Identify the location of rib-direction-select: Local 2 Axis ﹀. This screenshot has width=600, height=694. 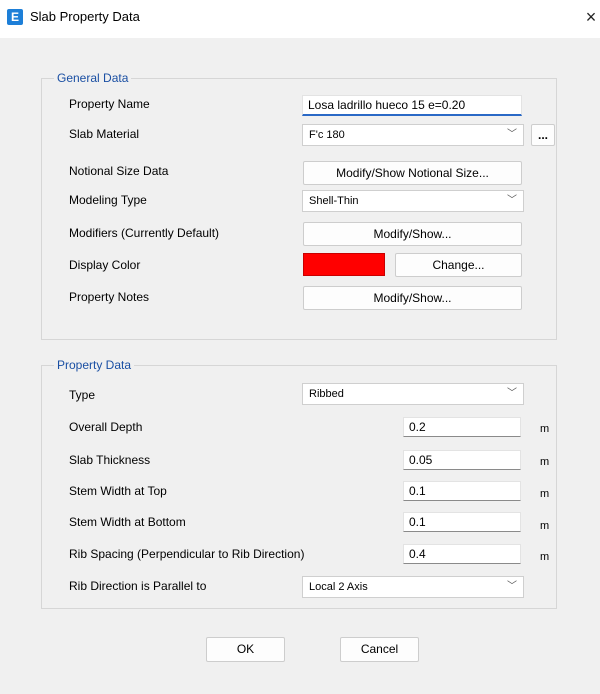
(413, 587).